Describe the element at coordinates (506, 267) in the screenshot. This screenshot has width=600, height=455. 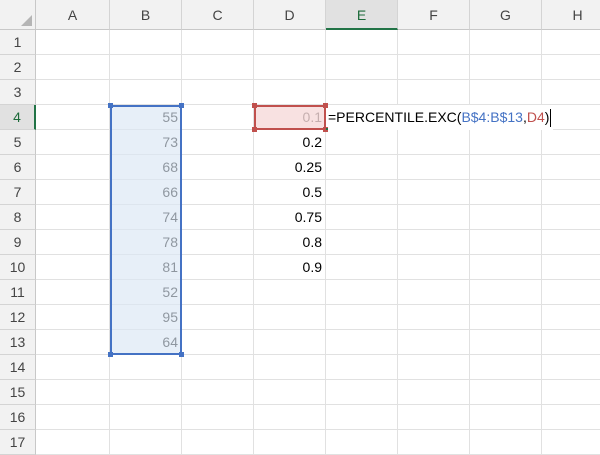
I see `cell-g10` at that location.